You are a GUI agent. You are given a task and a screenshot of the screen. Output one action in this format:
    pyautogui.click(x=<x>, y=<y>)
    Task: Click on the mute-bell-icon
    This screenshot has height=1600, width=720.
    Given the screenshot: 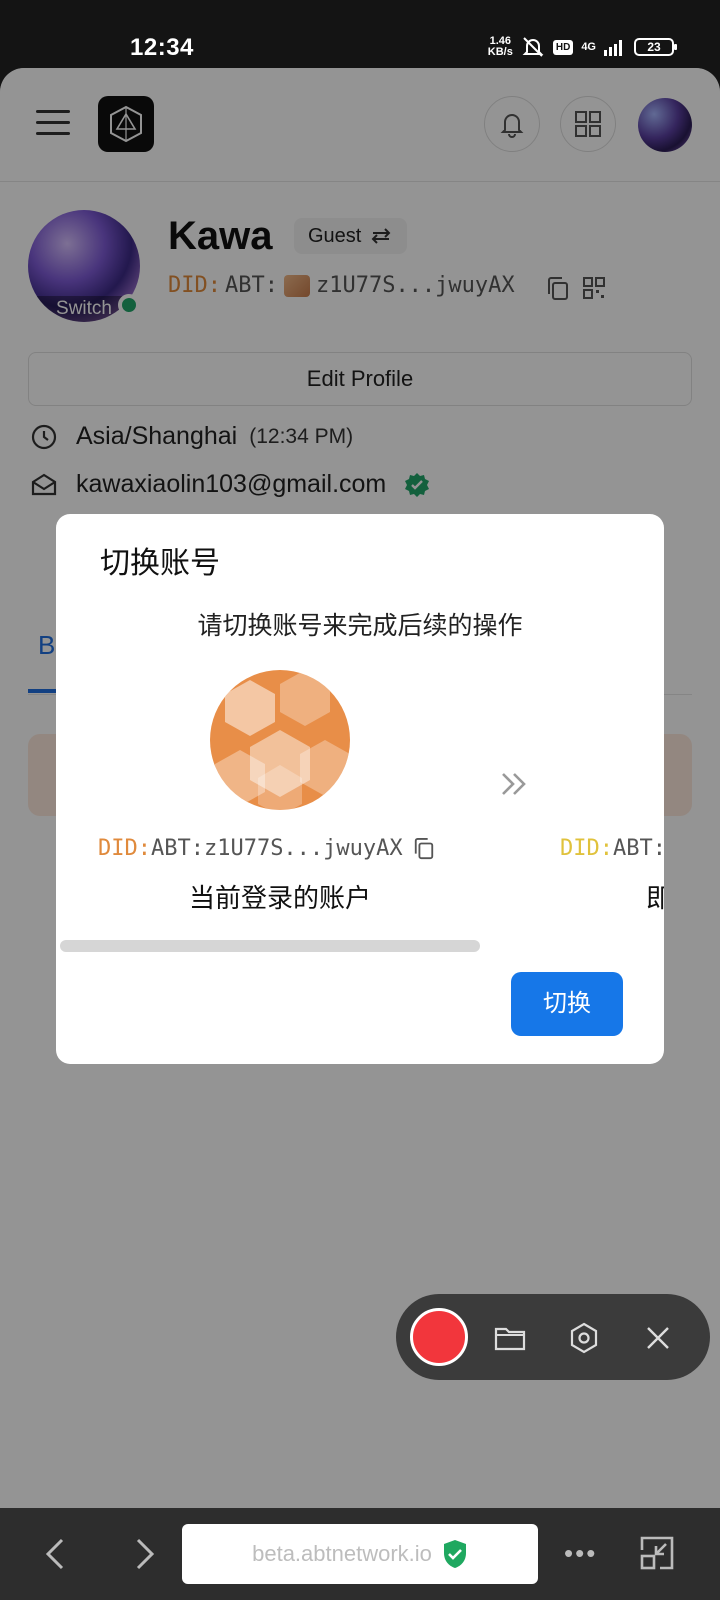 What is the action you would take?
    pyautogui.click(x=533, y=47)
    